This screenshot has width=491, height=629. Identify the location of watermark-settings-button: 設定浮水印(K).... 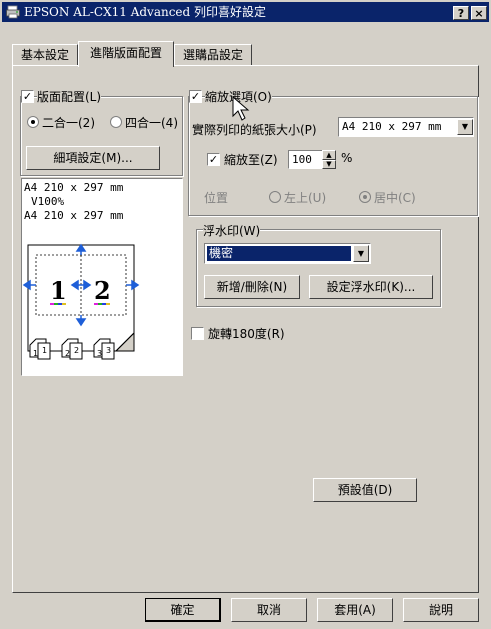
(371, 287).